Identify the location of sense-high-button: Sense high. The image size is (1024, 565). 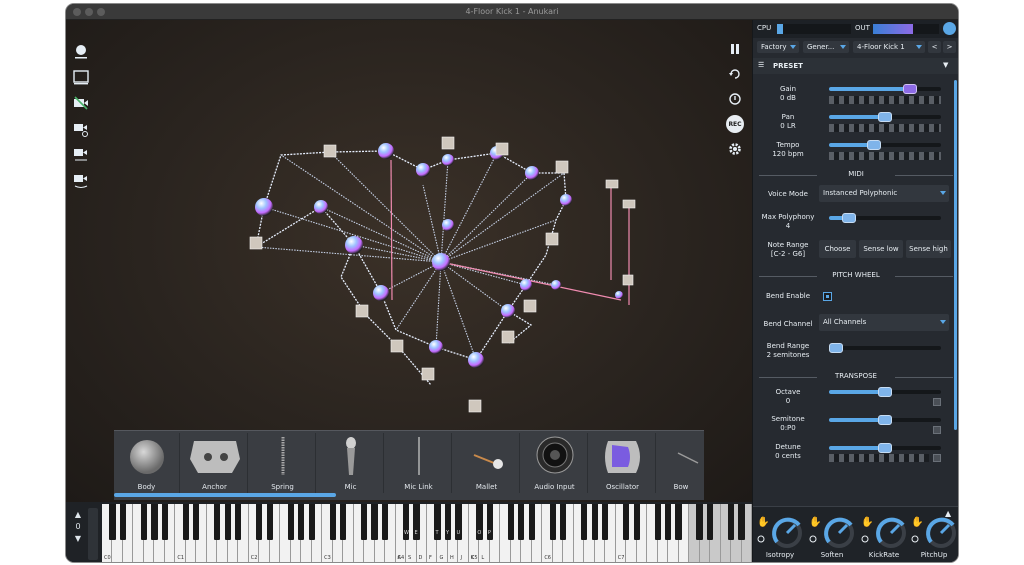
(928, 249).